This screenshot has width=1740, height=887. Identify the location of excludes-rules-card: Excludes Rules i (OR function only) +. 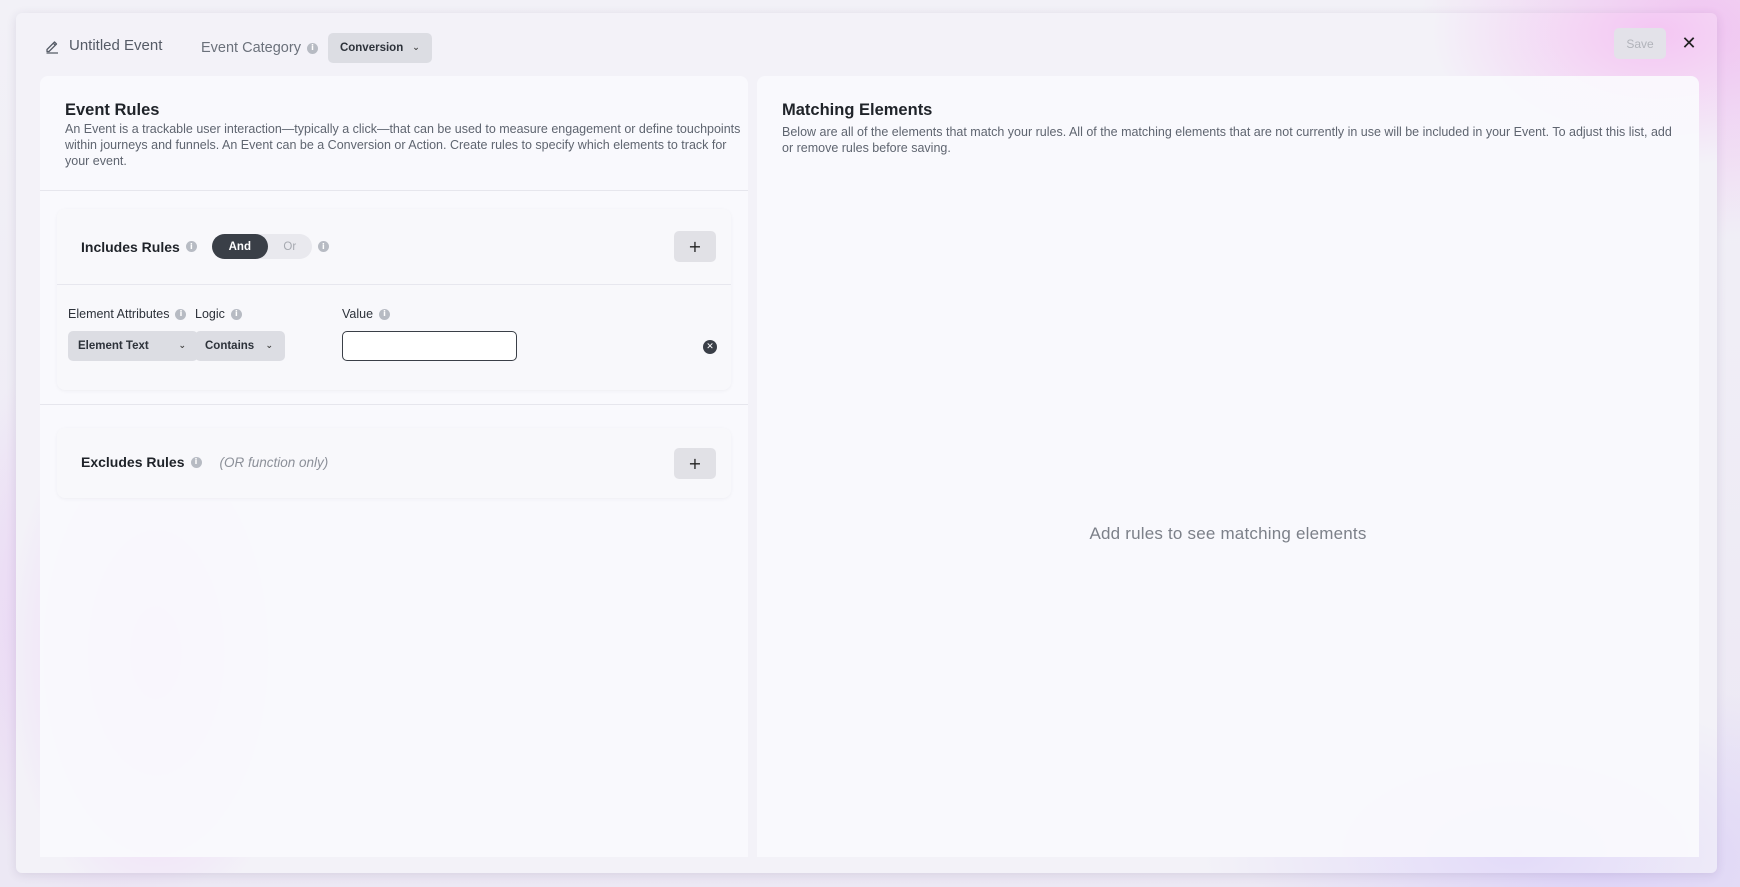
(394, 463).